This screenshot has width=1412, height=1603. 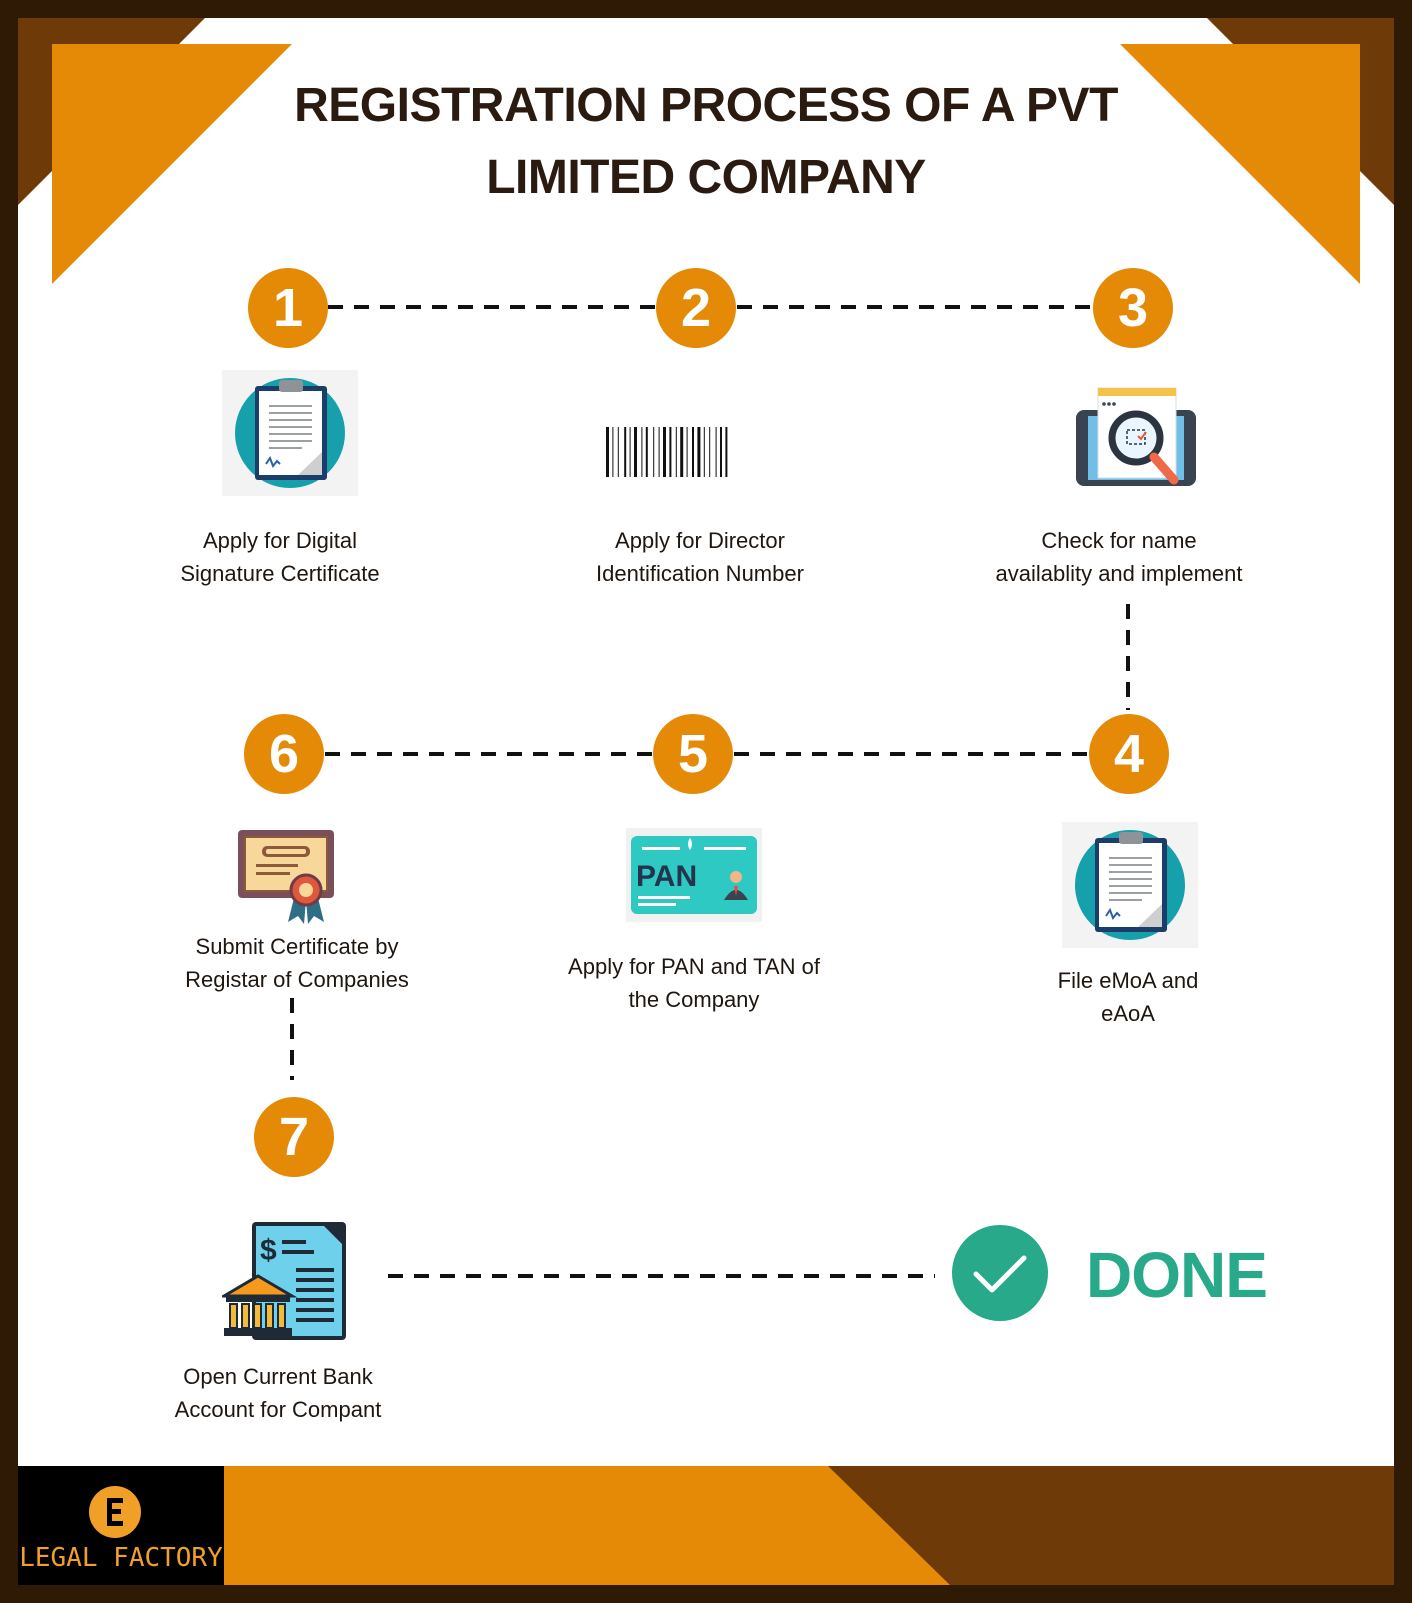 What do you see at coordinates (1119, 573) in the screenshot?
I see `step-3-label-line2: availablity and implement` at bounding box center [1119, 573].